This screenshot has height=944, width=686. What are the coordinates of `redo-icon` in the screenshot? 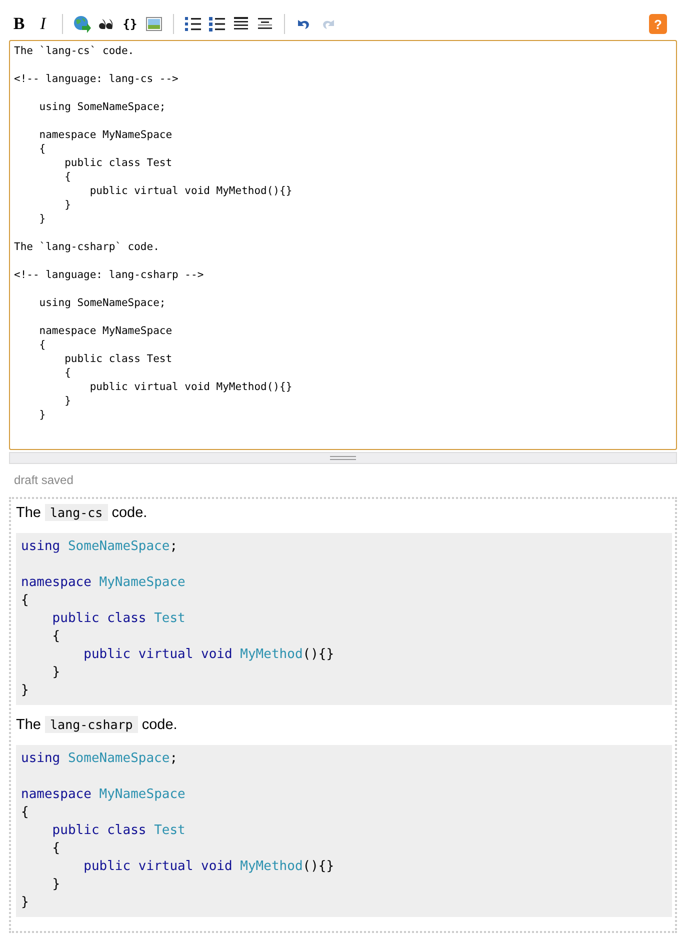 It's located at (328, 24).